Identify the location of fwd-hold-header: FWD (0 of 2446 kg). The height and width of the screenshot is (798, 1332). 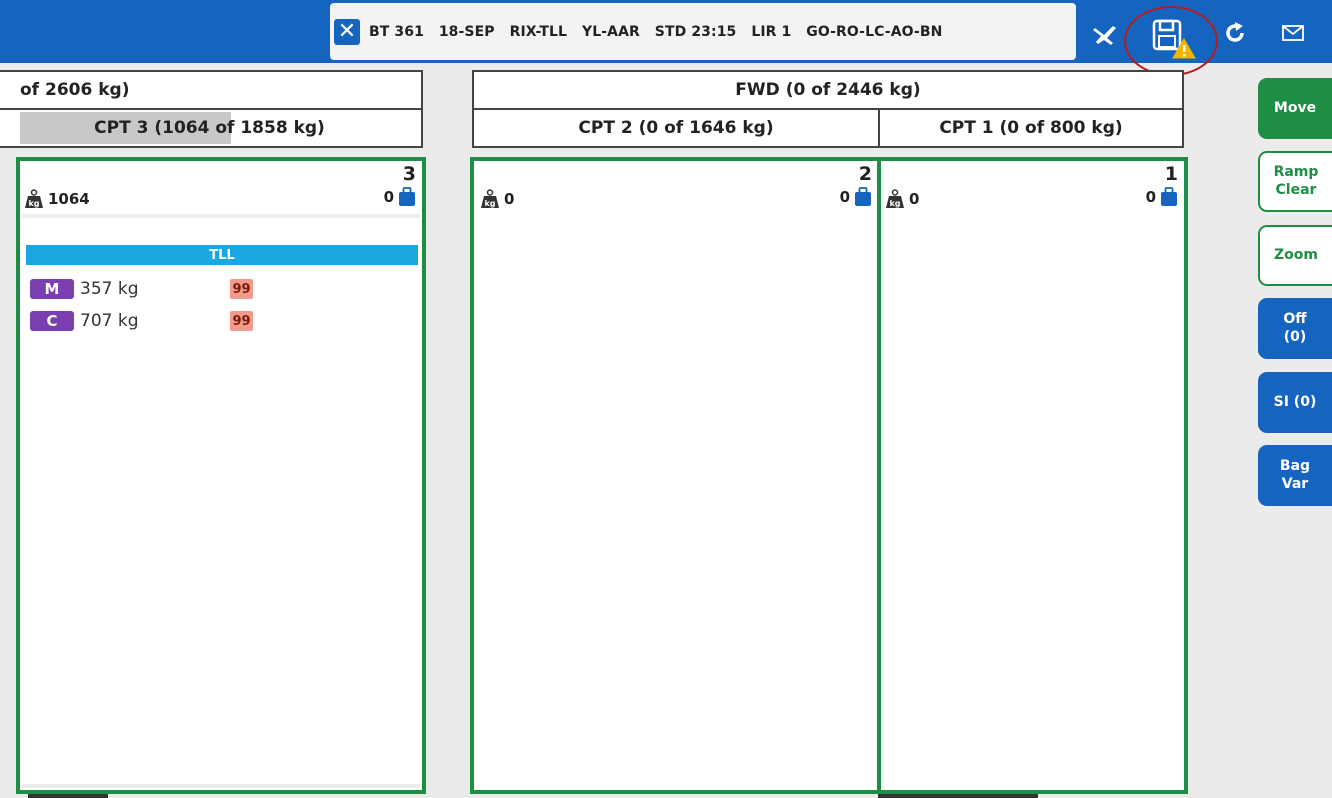
(828, 90).